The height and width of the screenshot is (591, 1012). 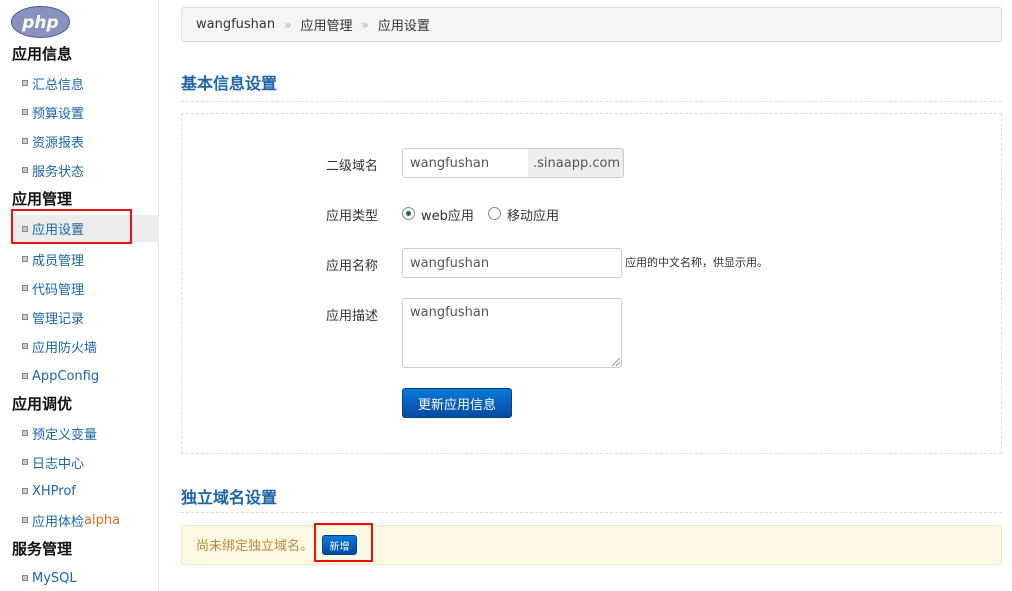 What do you see at coordinates (229, 83) in the screenshot?
I see `basic-info-title: 基本信息设置` at bounding box center [229, 83].